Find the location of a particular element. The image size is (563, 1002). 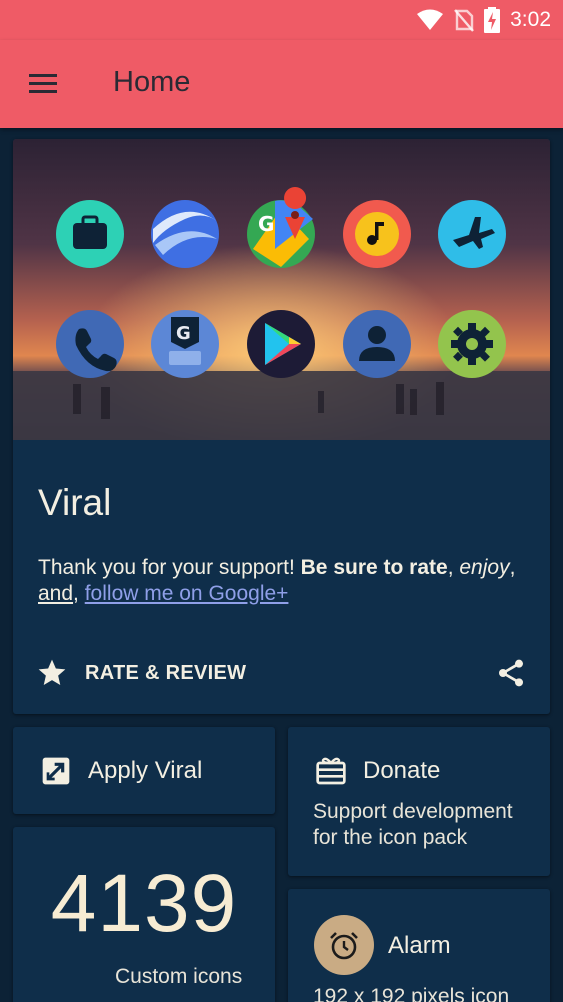

play-store-icon is located at coordinates (281, 344).